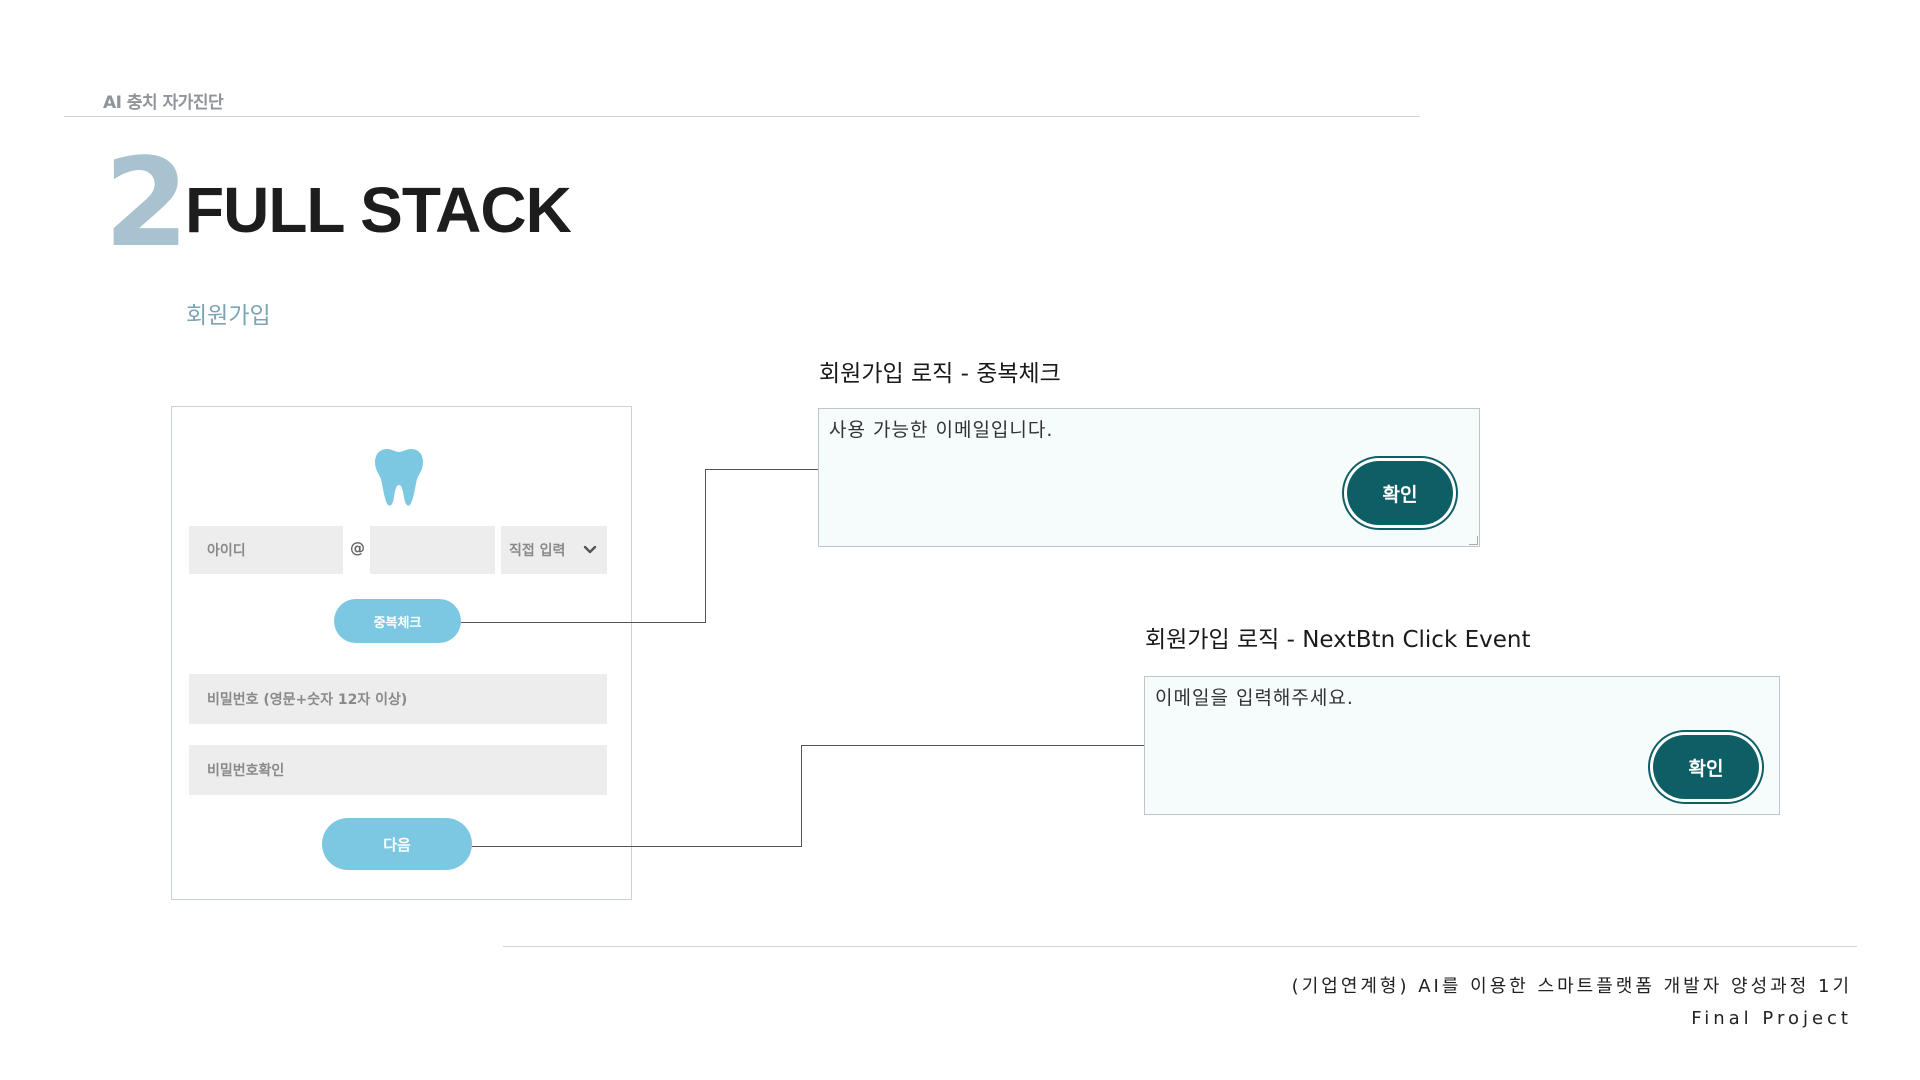 This screenshot has width=1920, height=1080. I want to click on section-number: 2, so click(146, 203).